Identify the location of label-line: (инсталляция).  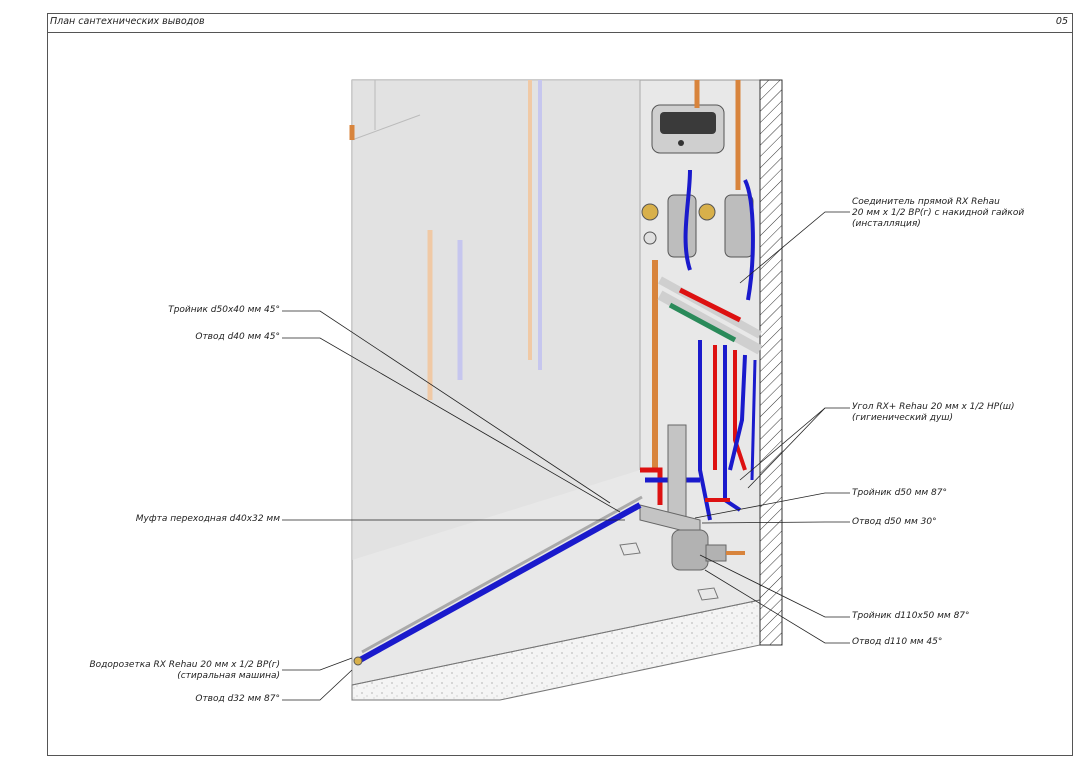
(886, 224).